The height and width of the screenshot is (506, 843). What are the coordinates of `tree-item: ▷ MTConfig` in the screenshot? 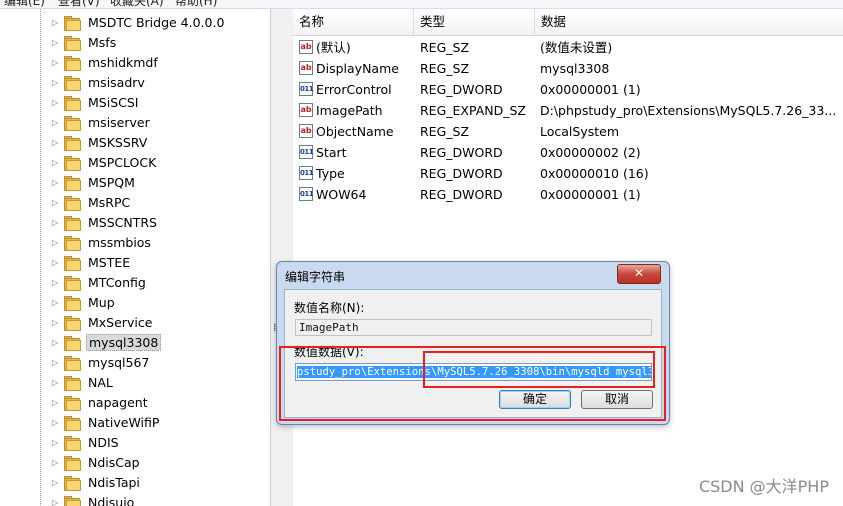 It's located at (99, 282).